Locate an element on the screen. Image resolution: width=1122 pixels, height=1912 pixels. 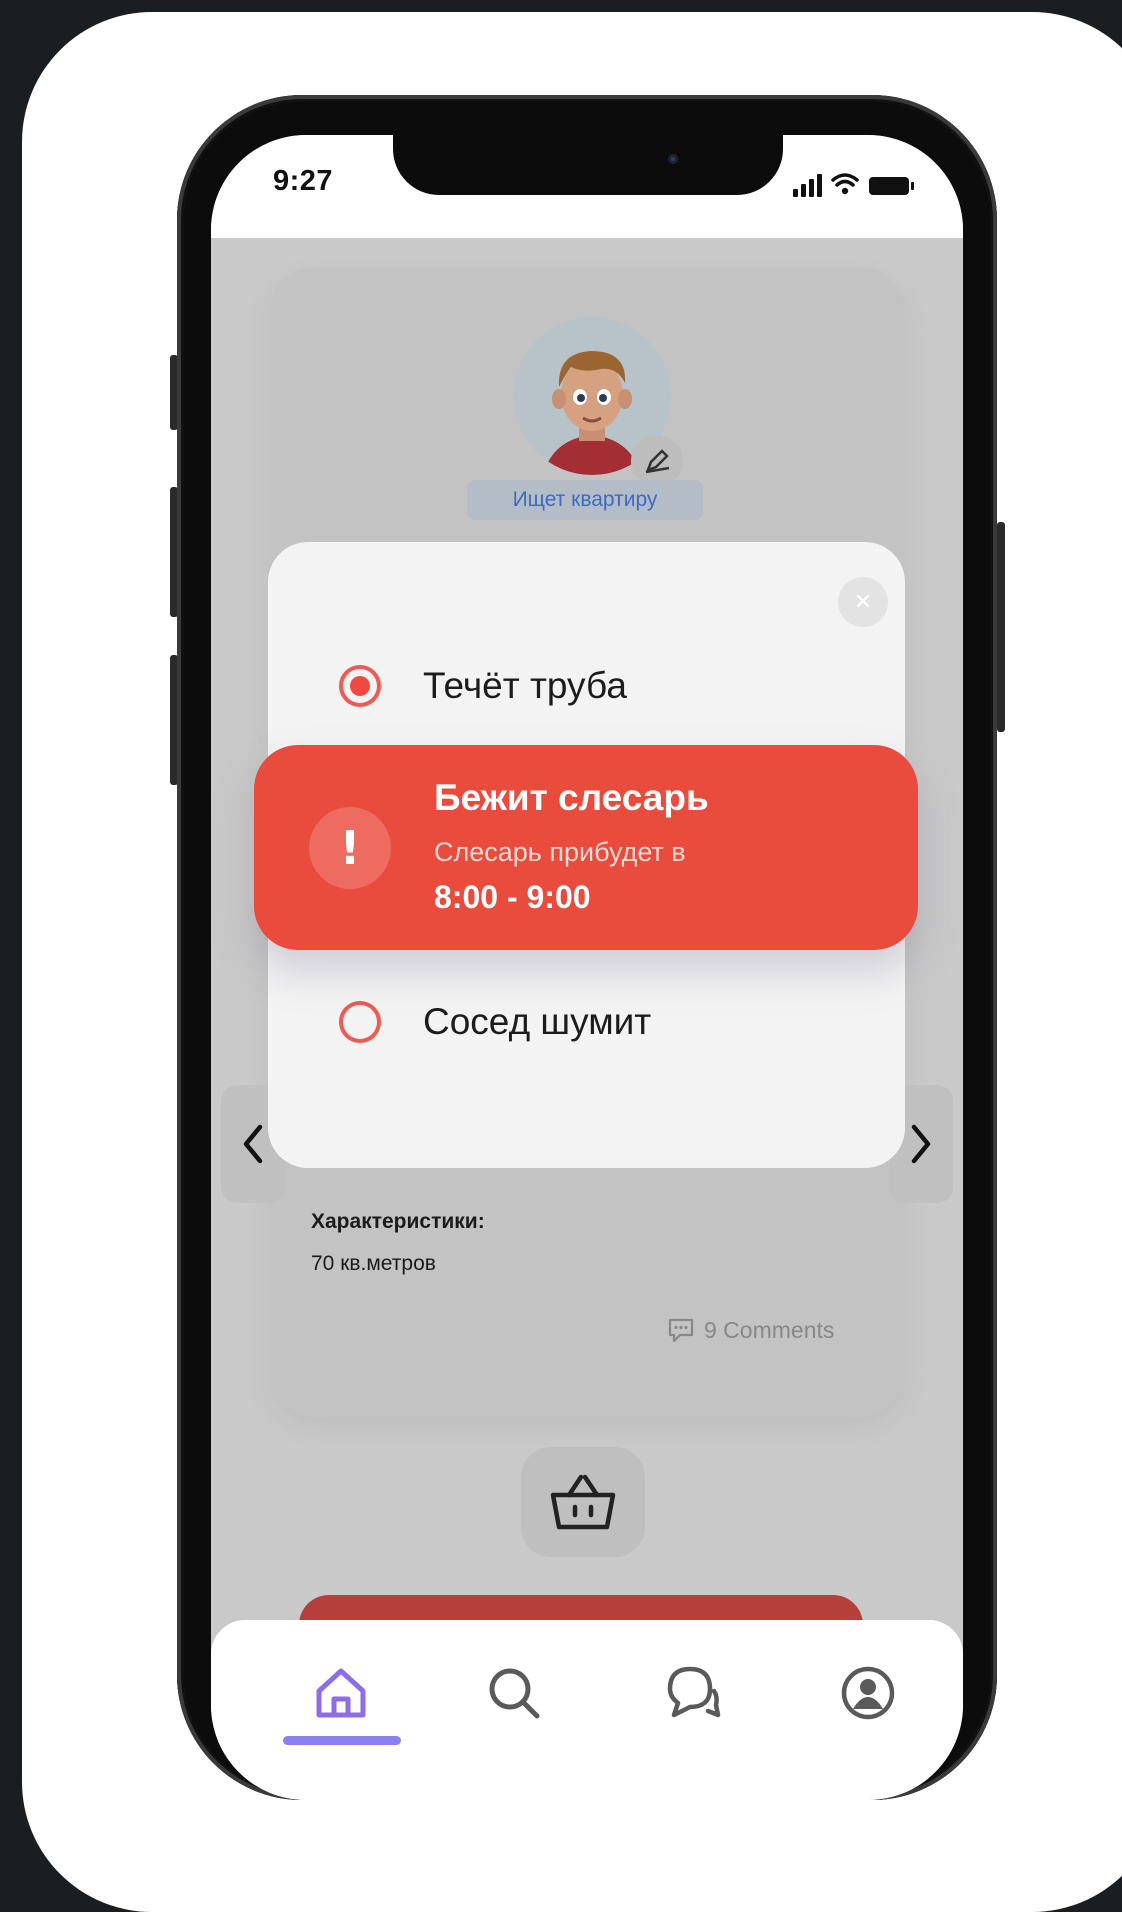
status-icons is located at coordinates (853, 184).